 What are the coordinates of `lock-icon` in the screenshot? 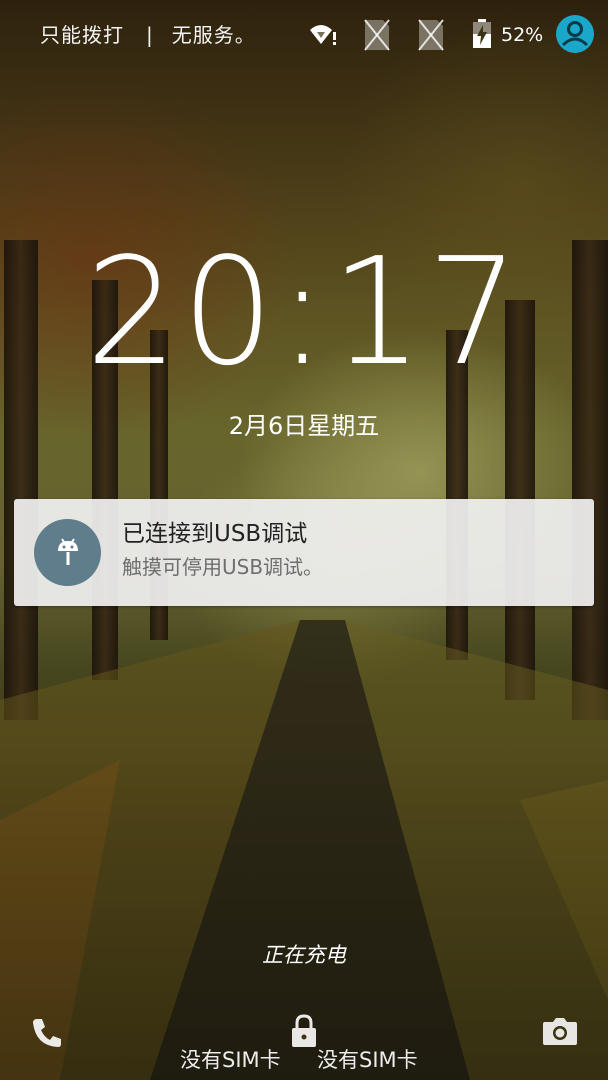 It's located at (304, 1033).